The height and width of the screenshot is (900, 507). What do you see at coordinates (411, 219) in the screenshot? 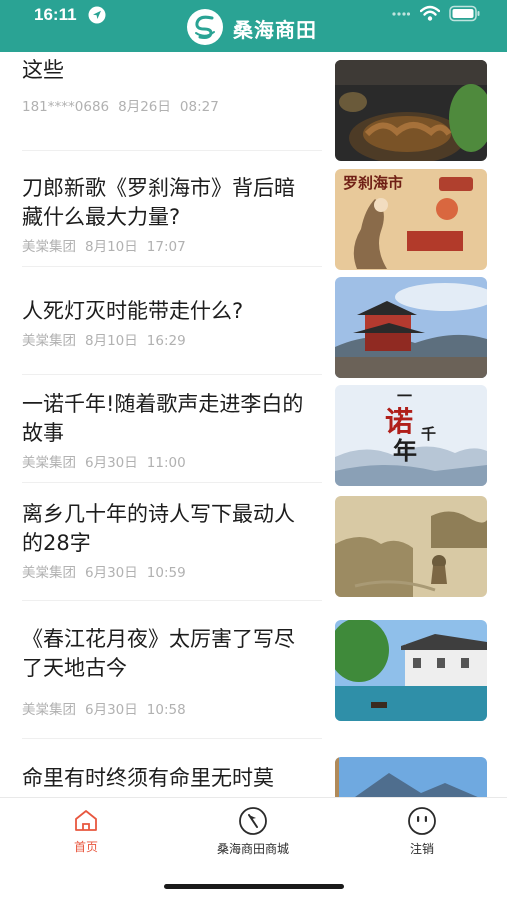
I see `article-thumbnail: 罗刹海市` at bounding box center [411, 219].